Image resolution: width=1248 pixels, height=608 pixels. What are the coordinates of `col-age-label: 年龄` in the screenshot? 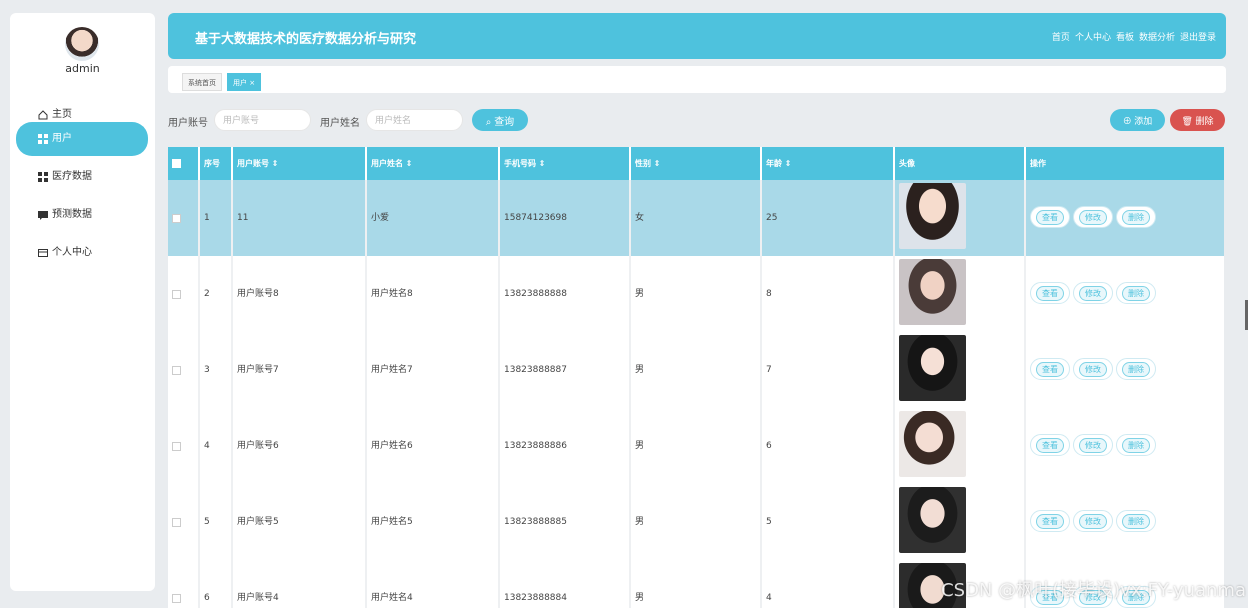 It's located at (774, 163).